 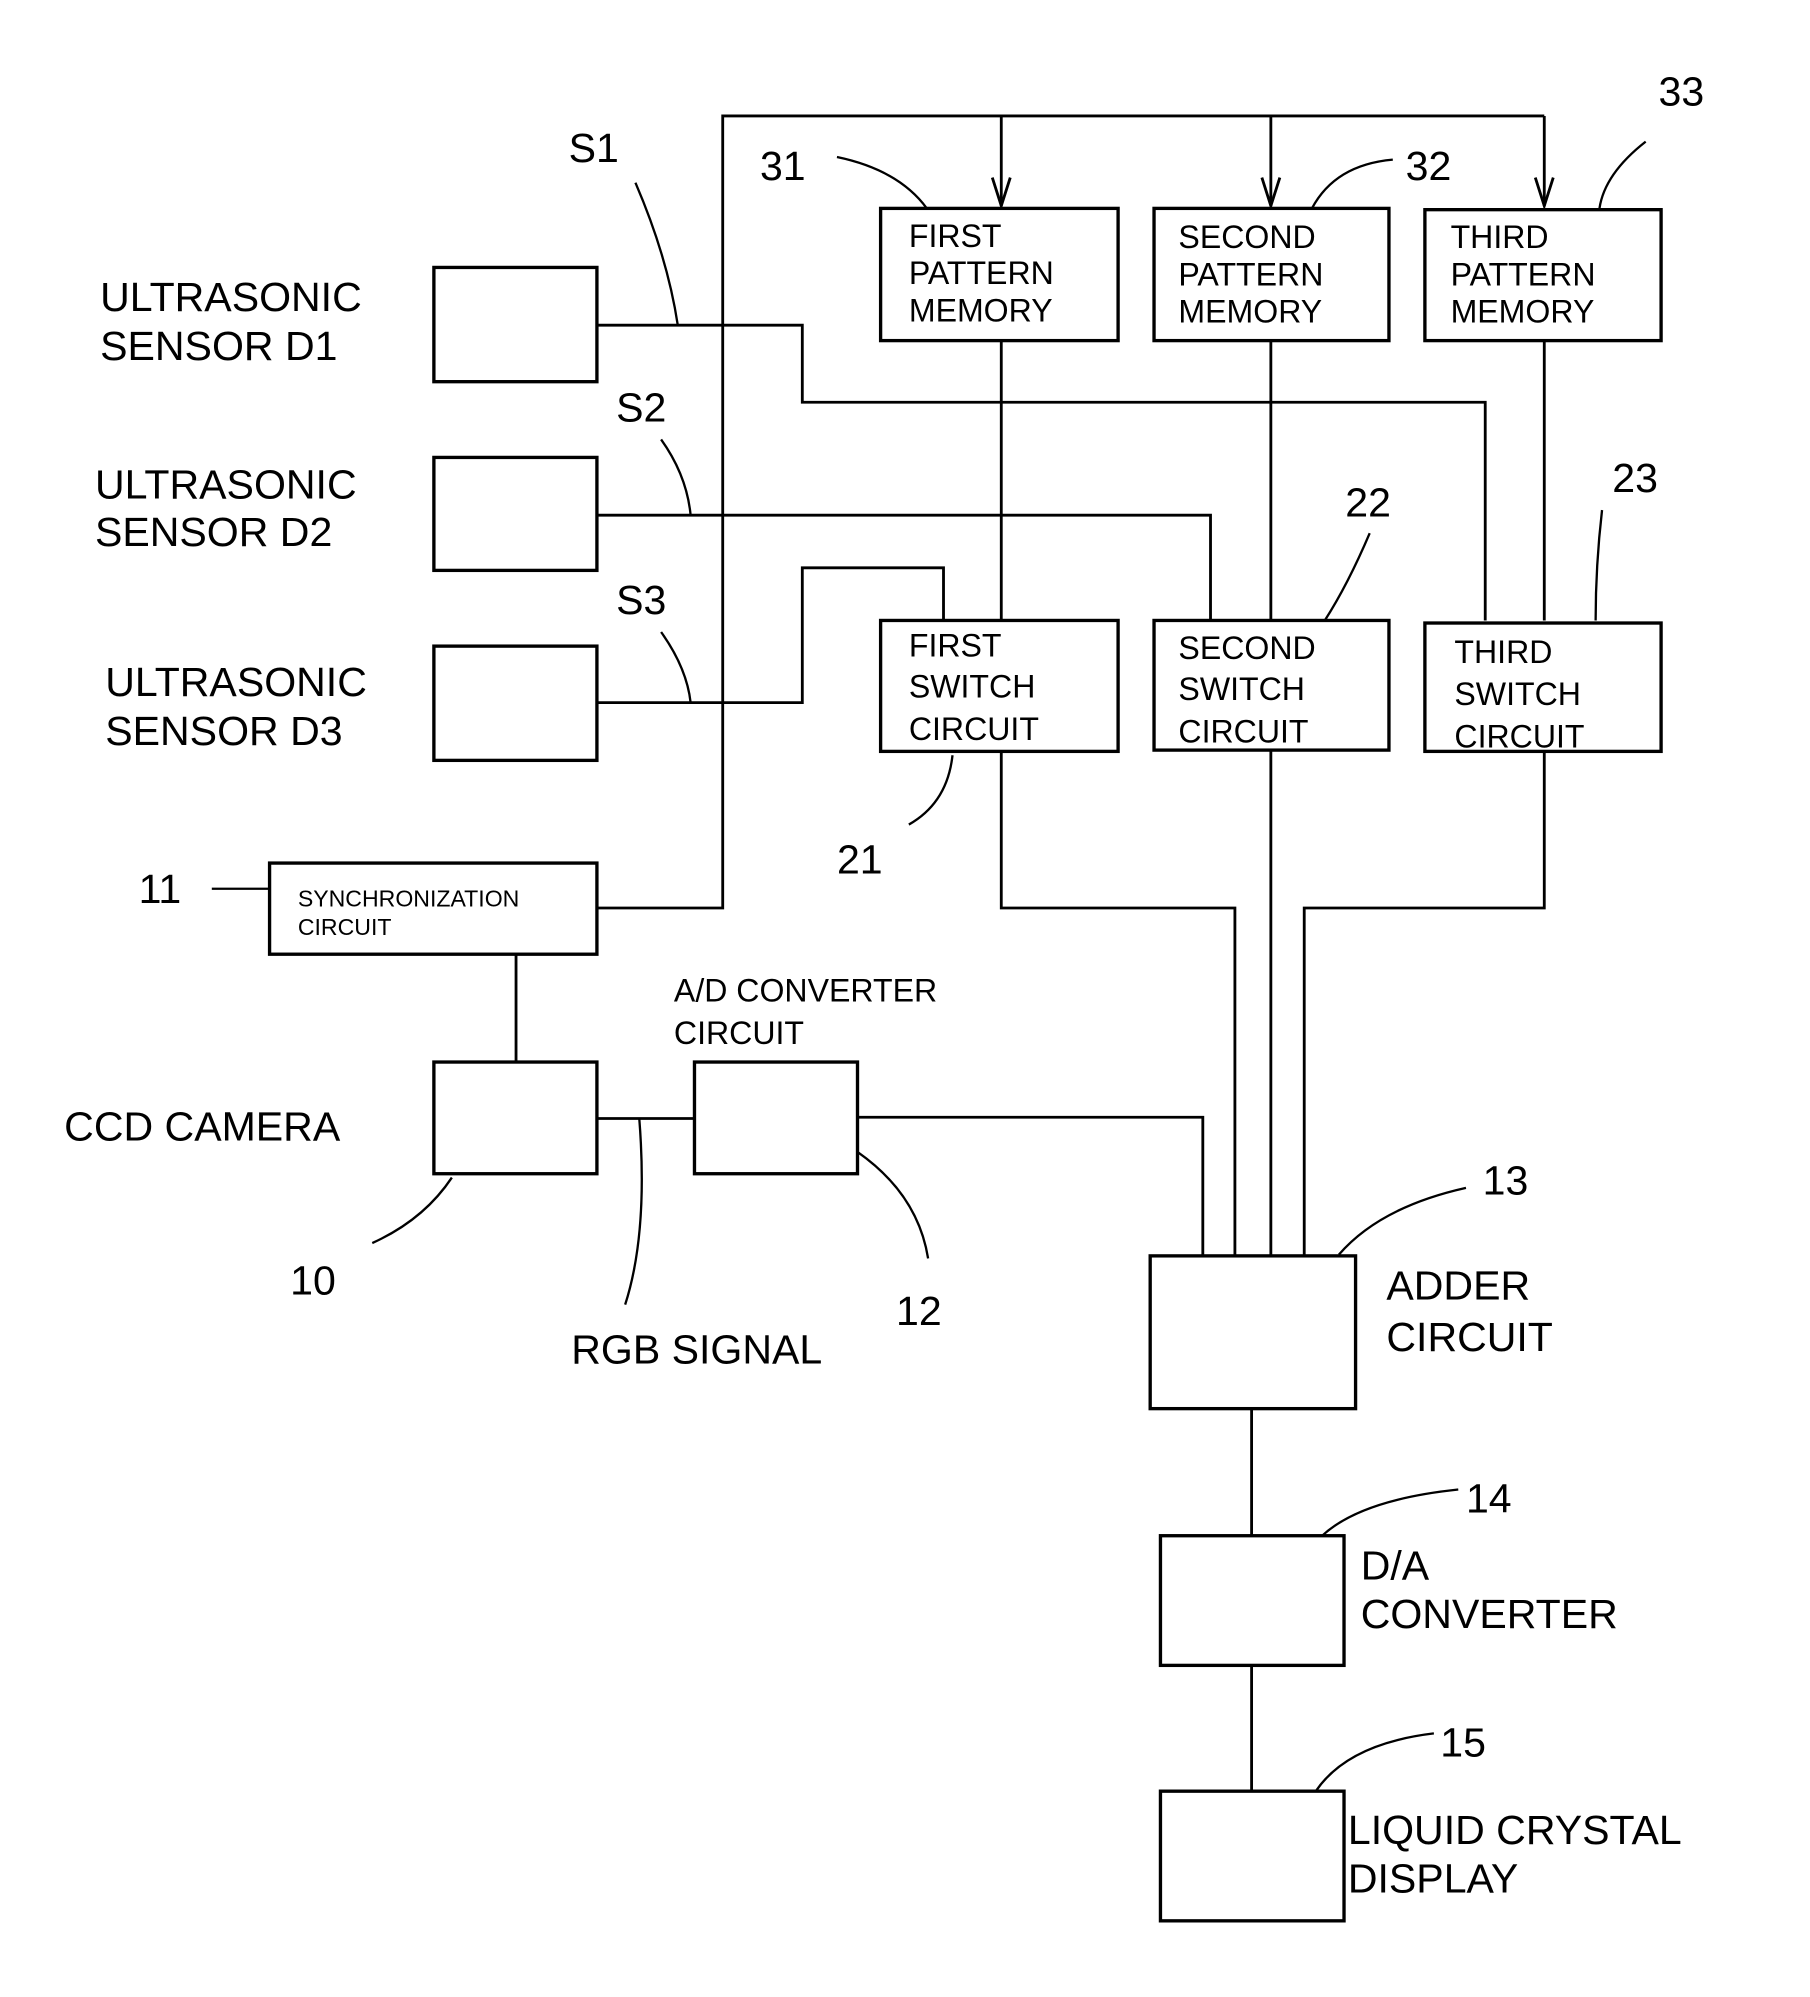 What do you see at coordinates (978, 750) in the screenshot?
I see `first-switch-circuit: FIRST SWITCH CIRCUIT 21` at bounding box center [978, 750].